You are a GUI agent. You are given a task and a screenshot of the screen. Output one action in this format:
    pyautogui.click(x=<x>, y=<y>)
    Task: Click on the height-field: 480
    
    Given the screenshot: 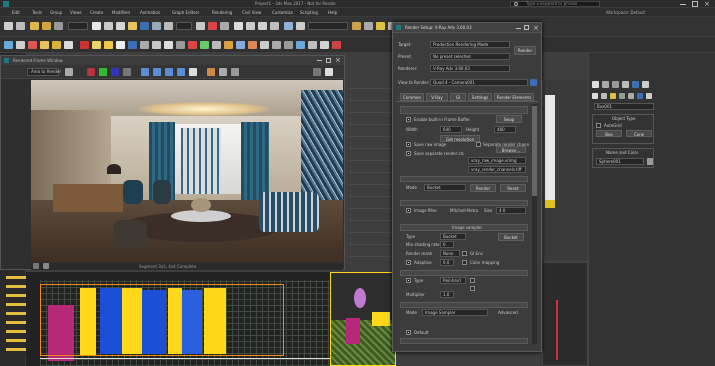 What is the action you would take?
    pyautogui.click(x=505, y=129)
    